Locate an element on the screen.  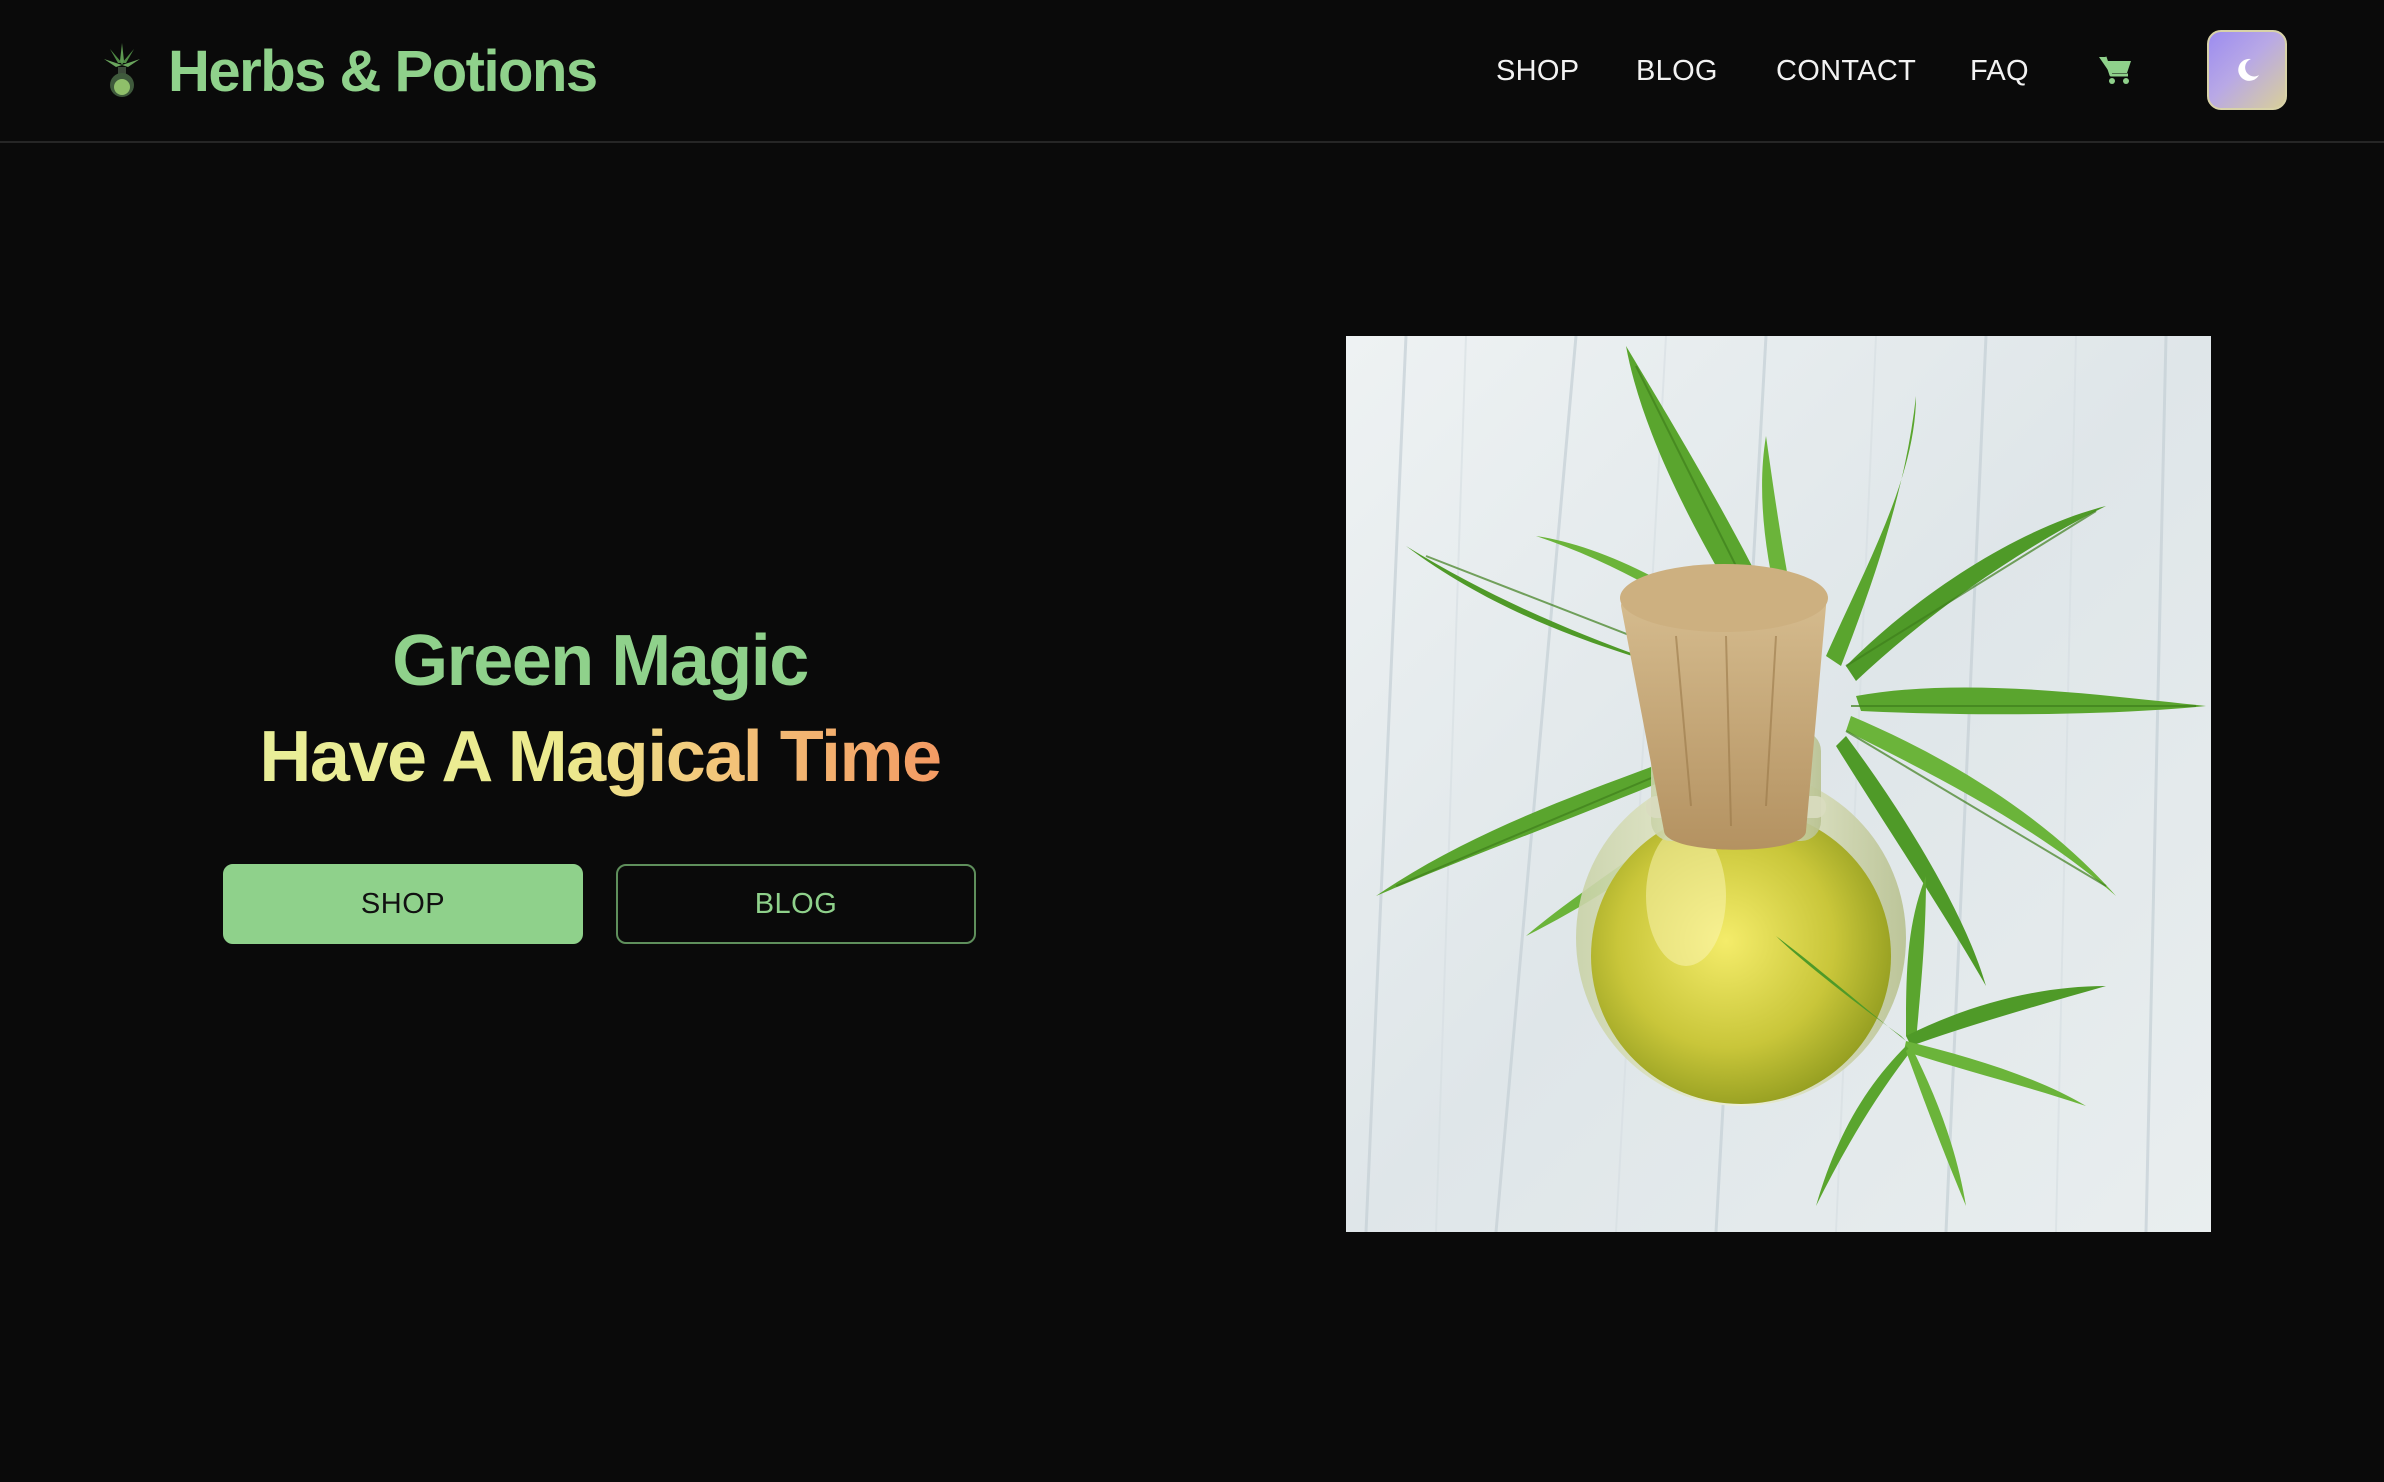
hero-title-line-2: Have A Magical Time is located at coordinates (600, 757).